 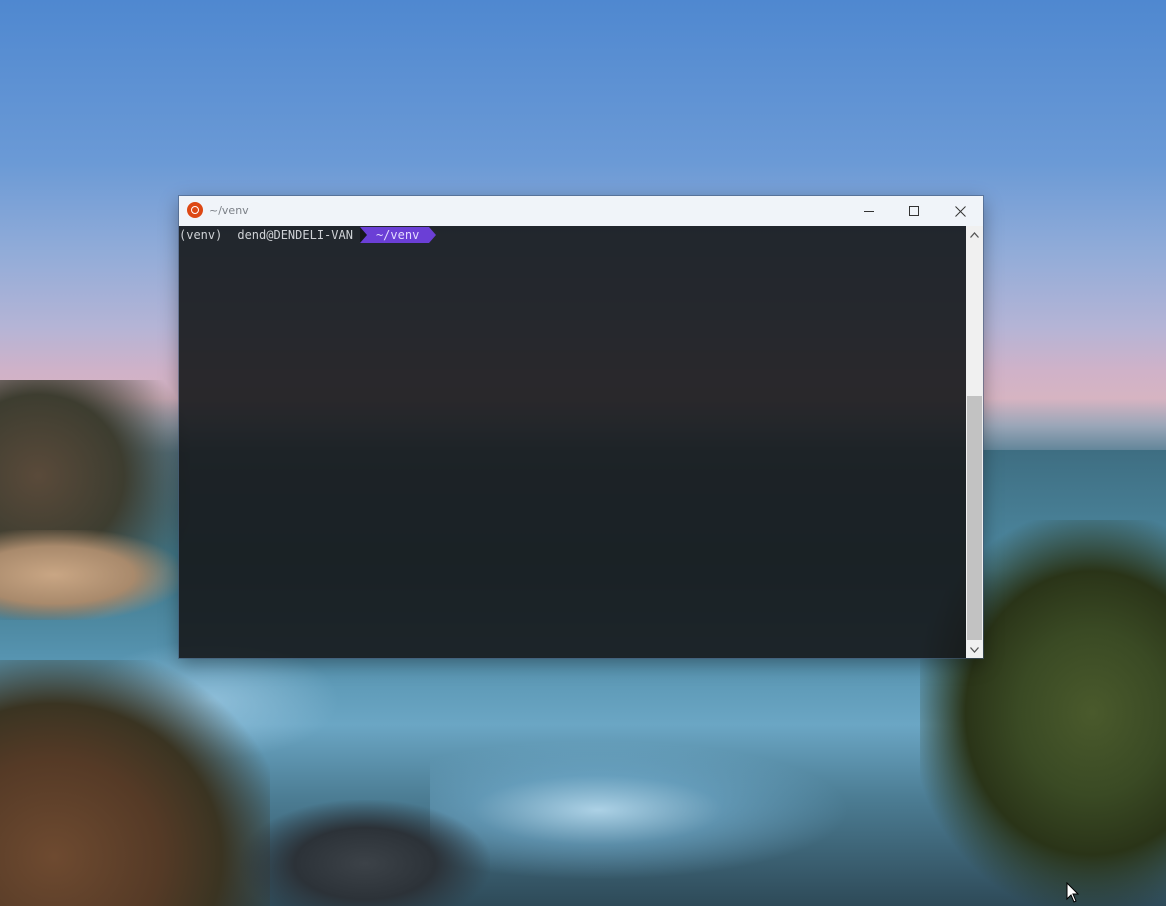 I want to click on prompt-line: (venv) dend@DENDELI-VAN ~/venv, so click(x=308, y=235).